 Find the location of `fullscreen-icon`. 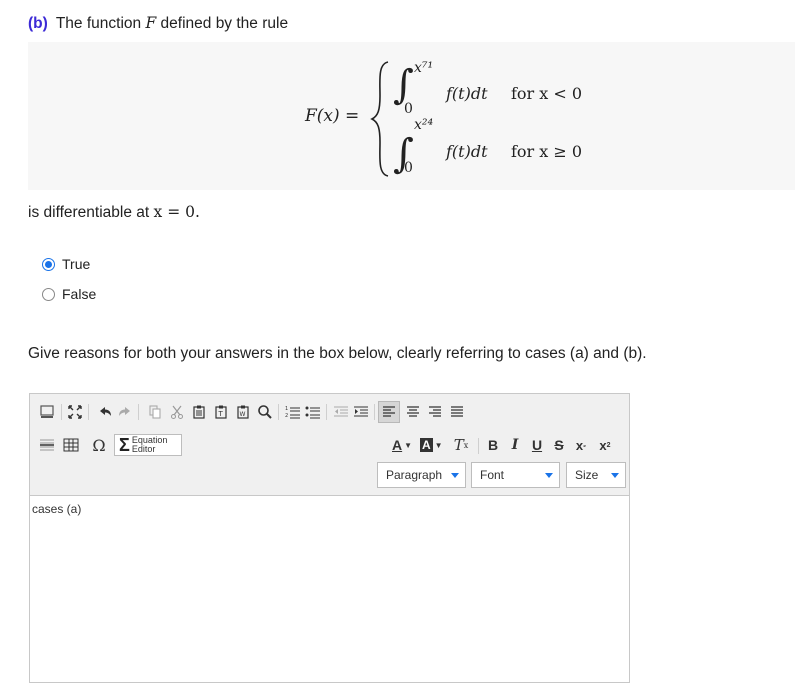

fullscreen-icon is located at coordinates (75, 412).